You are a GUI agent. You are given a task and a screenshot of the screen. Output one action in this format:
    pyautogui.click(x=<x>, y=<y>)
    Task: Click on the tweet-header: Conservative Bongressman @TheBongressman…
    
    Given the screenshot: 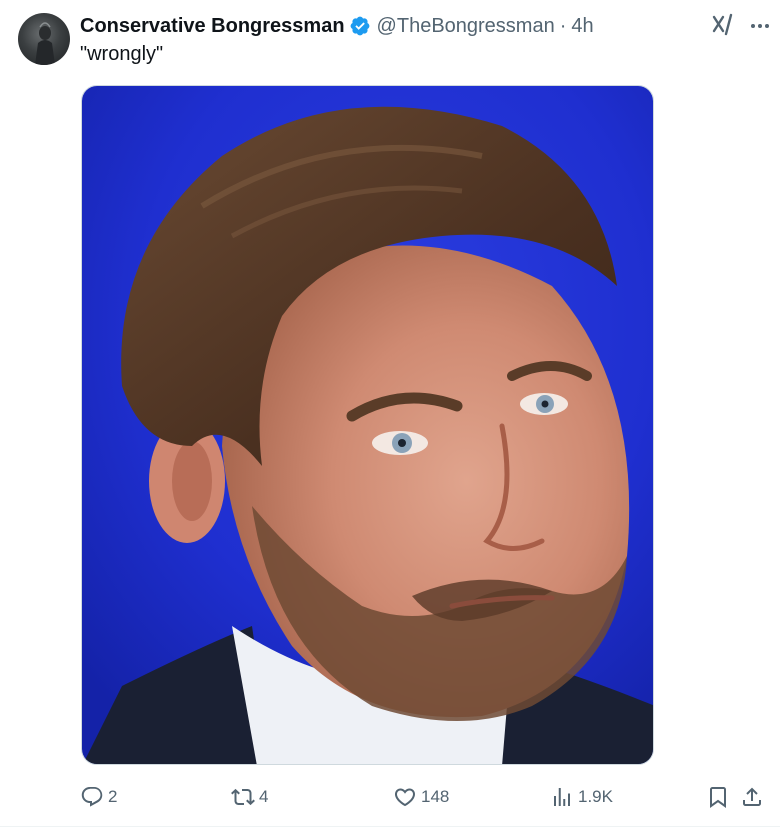 What is the action you would take?
    pyautogui.click(x=337, y=26)
    